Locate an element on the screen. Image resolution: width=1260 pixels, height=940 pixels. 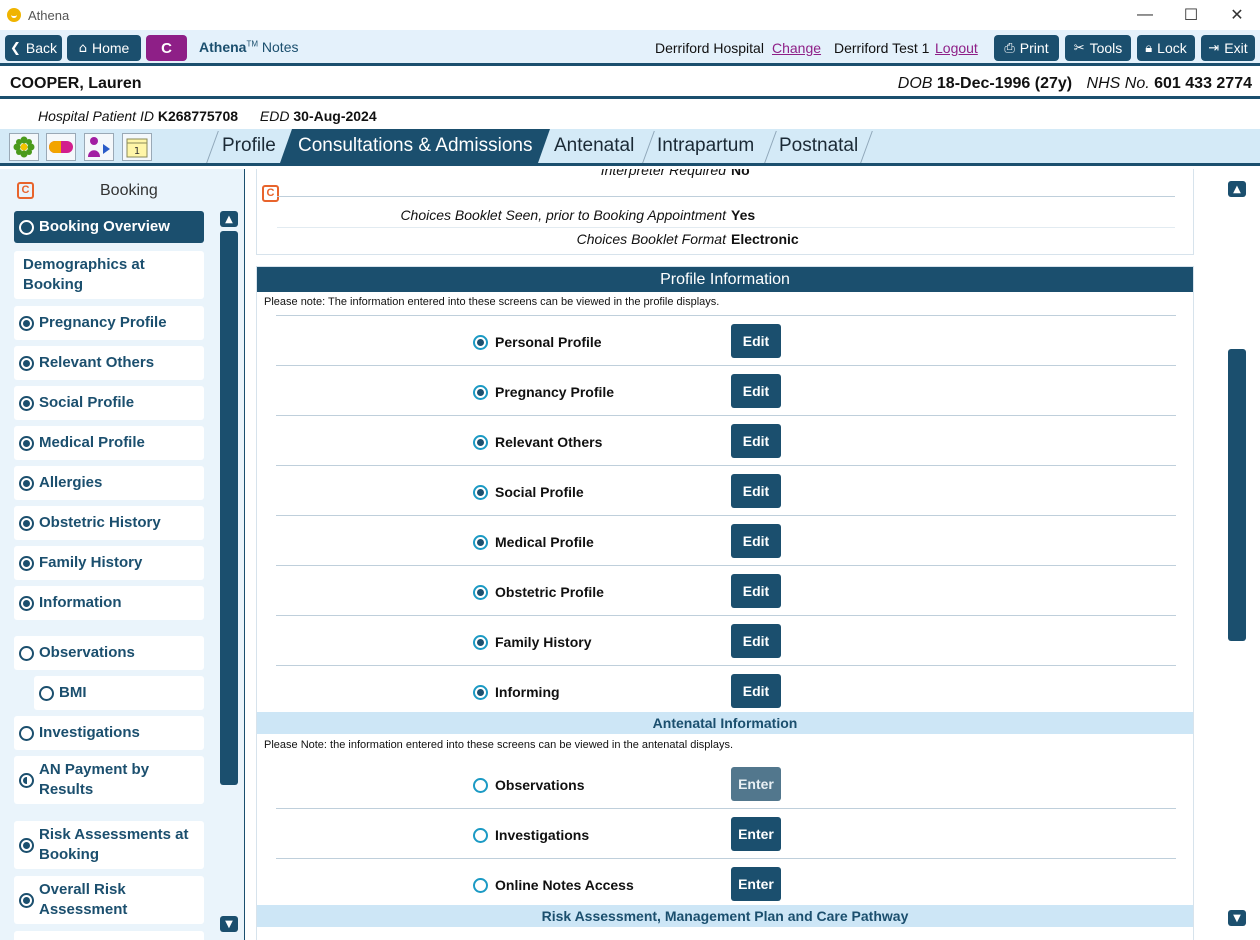
family-history-edit-button: Edit is located at coordinates (756, 641).